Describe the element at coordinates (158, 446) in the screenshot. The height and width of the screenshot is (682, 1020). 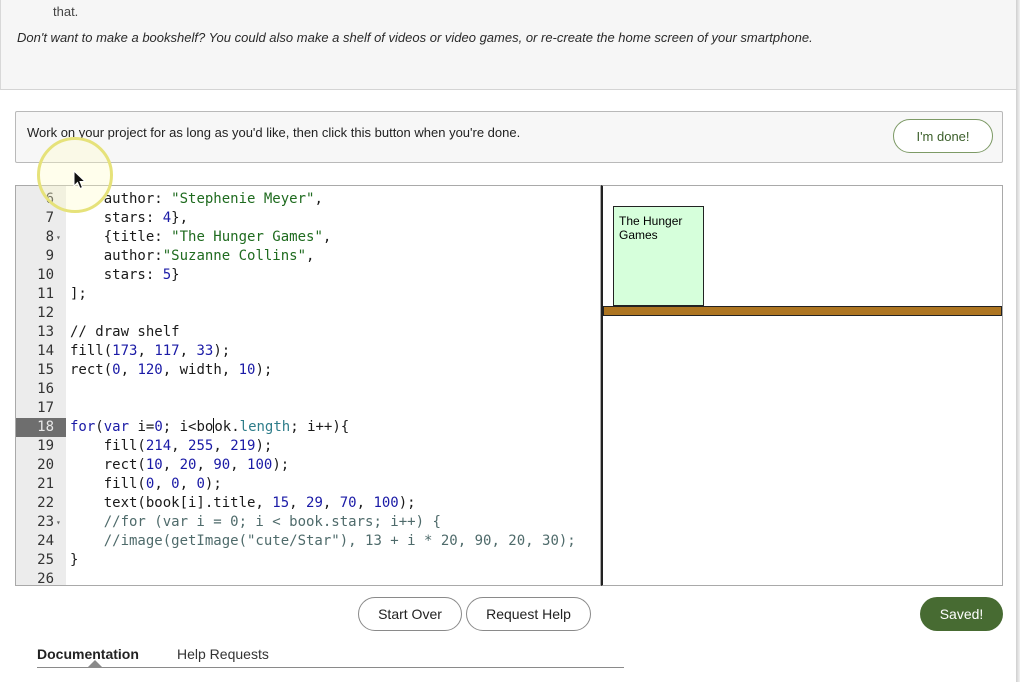
I see `code-token: 214` at that location.